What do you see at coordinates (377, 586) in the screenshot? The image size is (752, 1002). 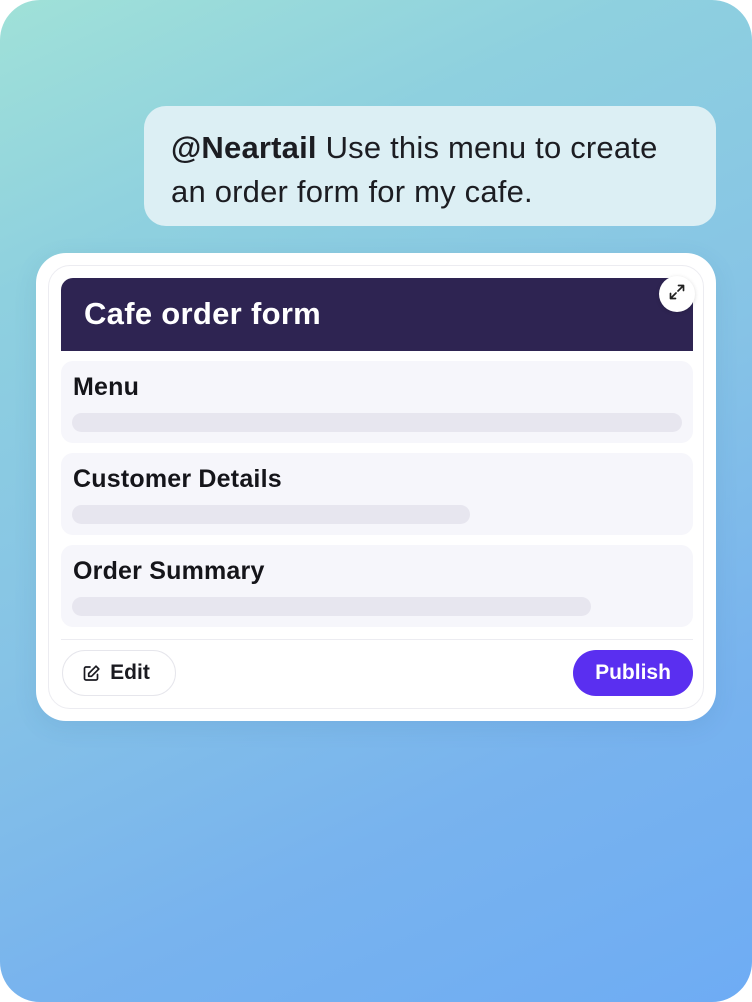 I see `section-order-summary: Order Summary` at bounding box center [377, 586].